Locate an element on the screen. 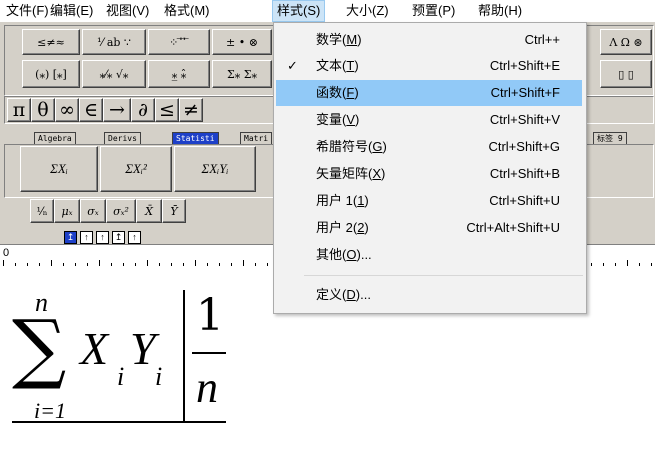 This screenshot has height=455, width=655. mu-x-button: μₓ is located at coordinates (67, 211).